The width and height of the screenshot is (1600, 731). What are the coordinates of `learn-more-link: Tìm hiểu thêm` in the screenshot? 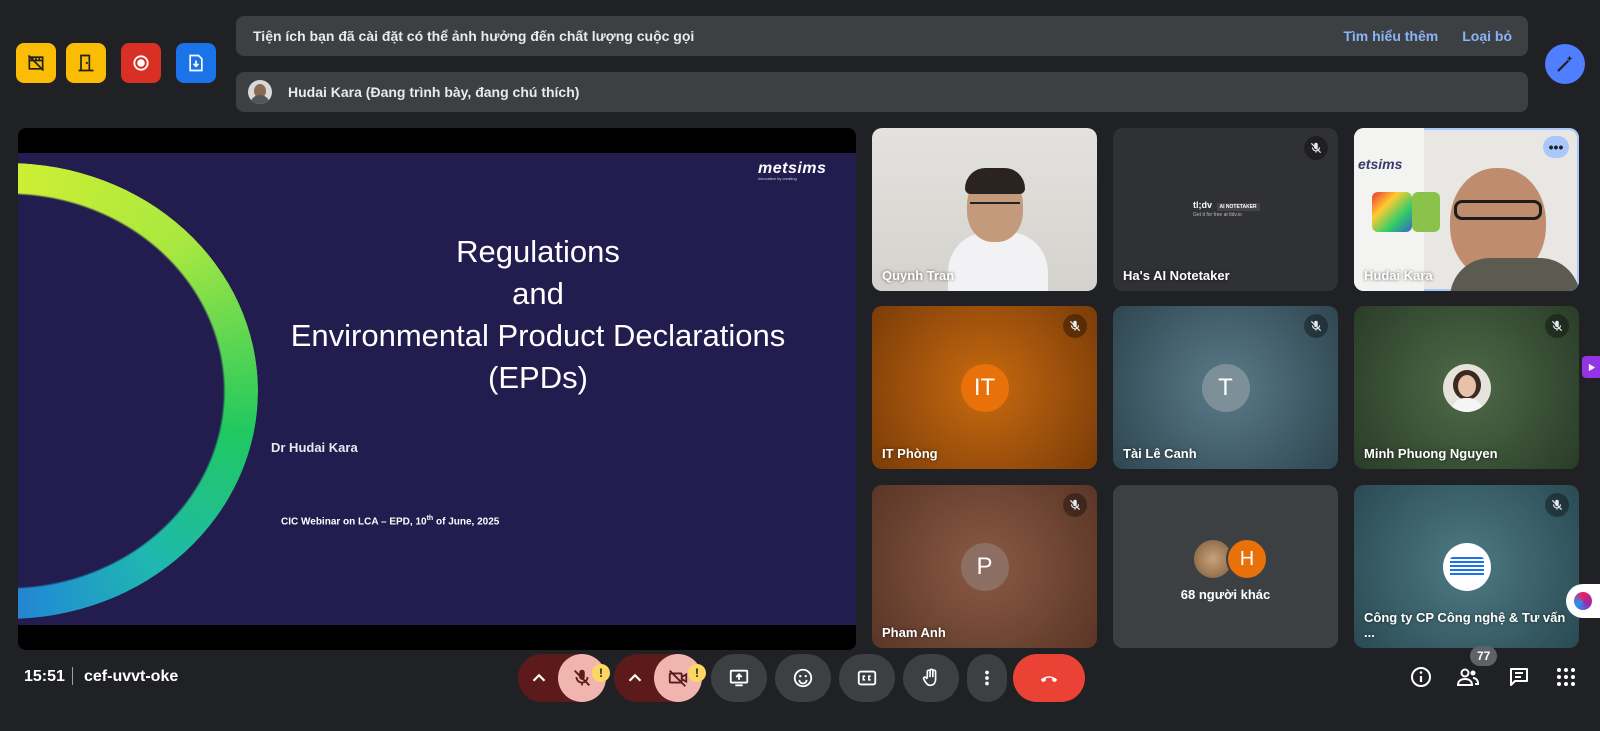 It's located at (1390, 36).